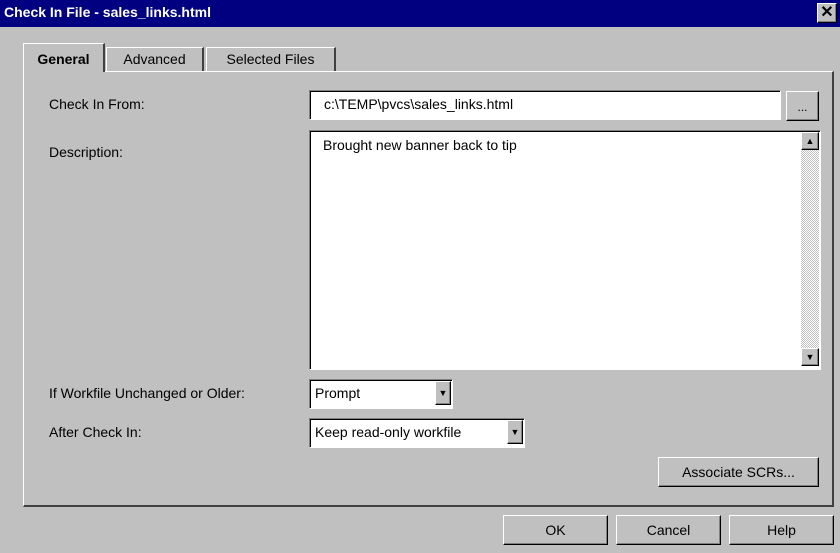 The height and width of the screenshot is (553, 840). Describe the element at coordinates (86, 152) in the screenshot. I see `description-label: Description:` at that location.